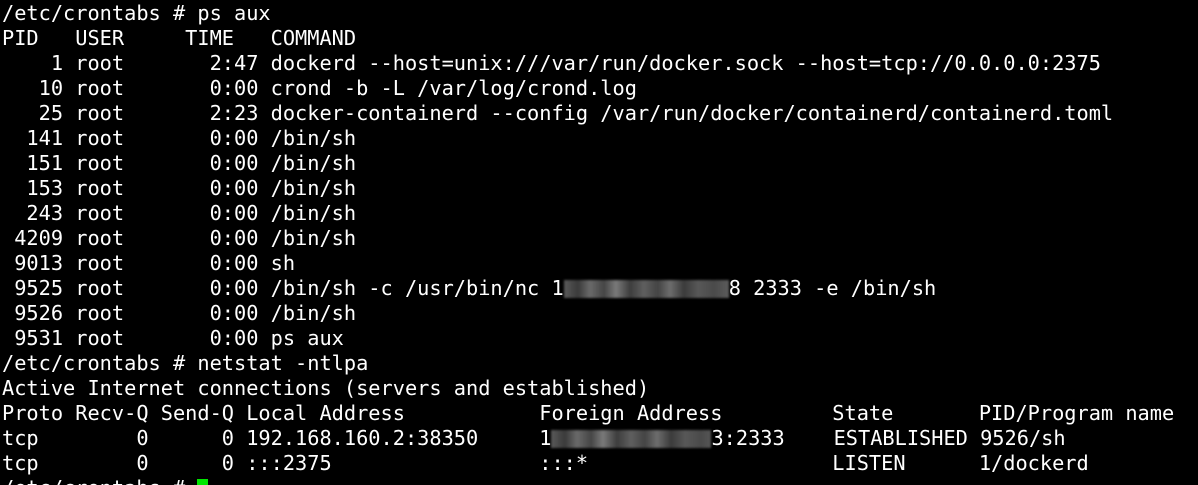  What do you see at coordinates (545, 463) in the screenshot?
I see `netstat-row-listen: tcp 0 0 :::2375 :::* LISTEN 1/dockerd` at bounding box center [545, 463].